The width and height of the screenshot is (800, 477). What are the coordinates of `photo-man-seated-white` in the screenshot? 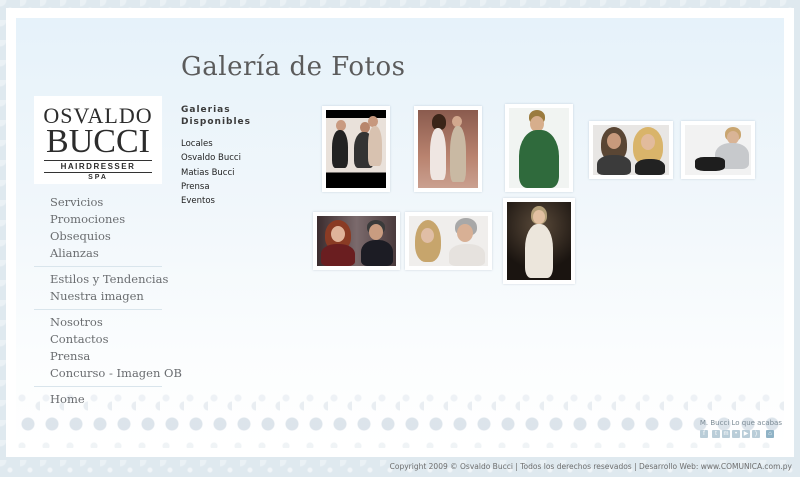 It's located at (718, 150).